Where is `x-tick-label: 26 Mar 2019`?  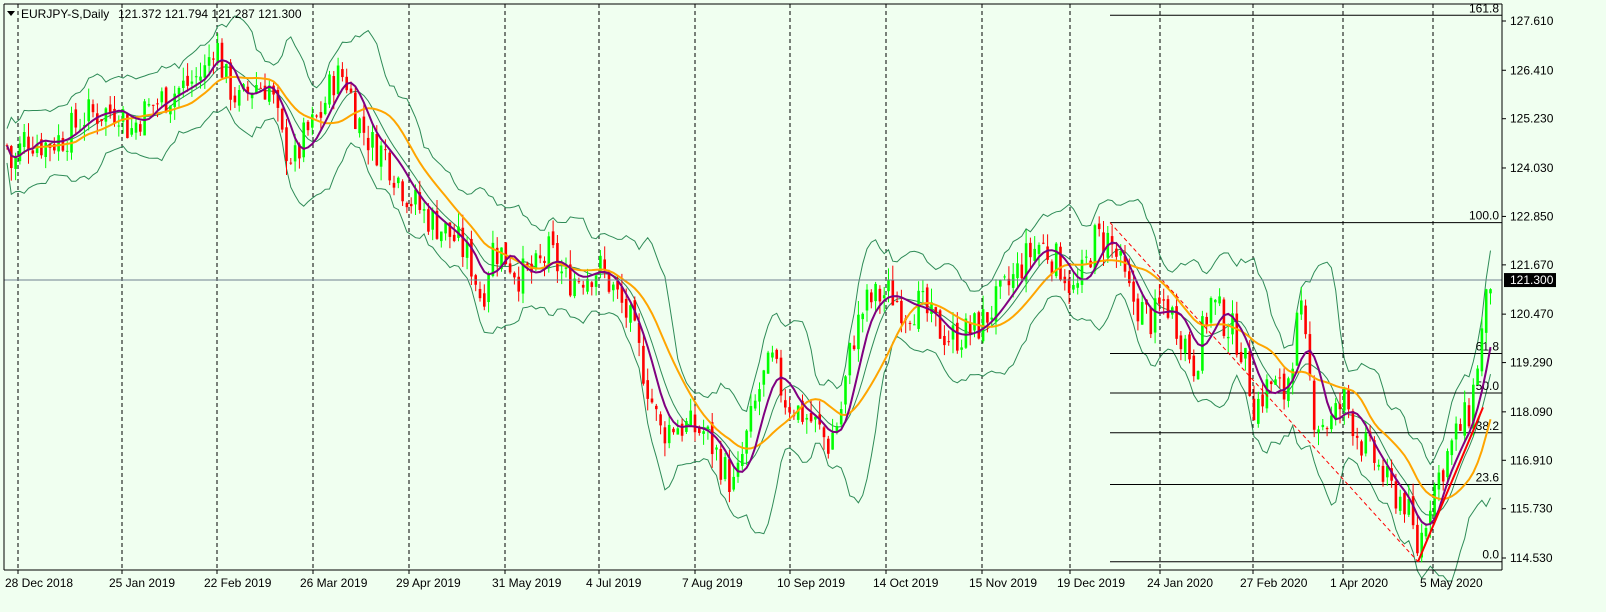
x-tick-label: 26 Mar 2019 is located at coordinates (334, 583).